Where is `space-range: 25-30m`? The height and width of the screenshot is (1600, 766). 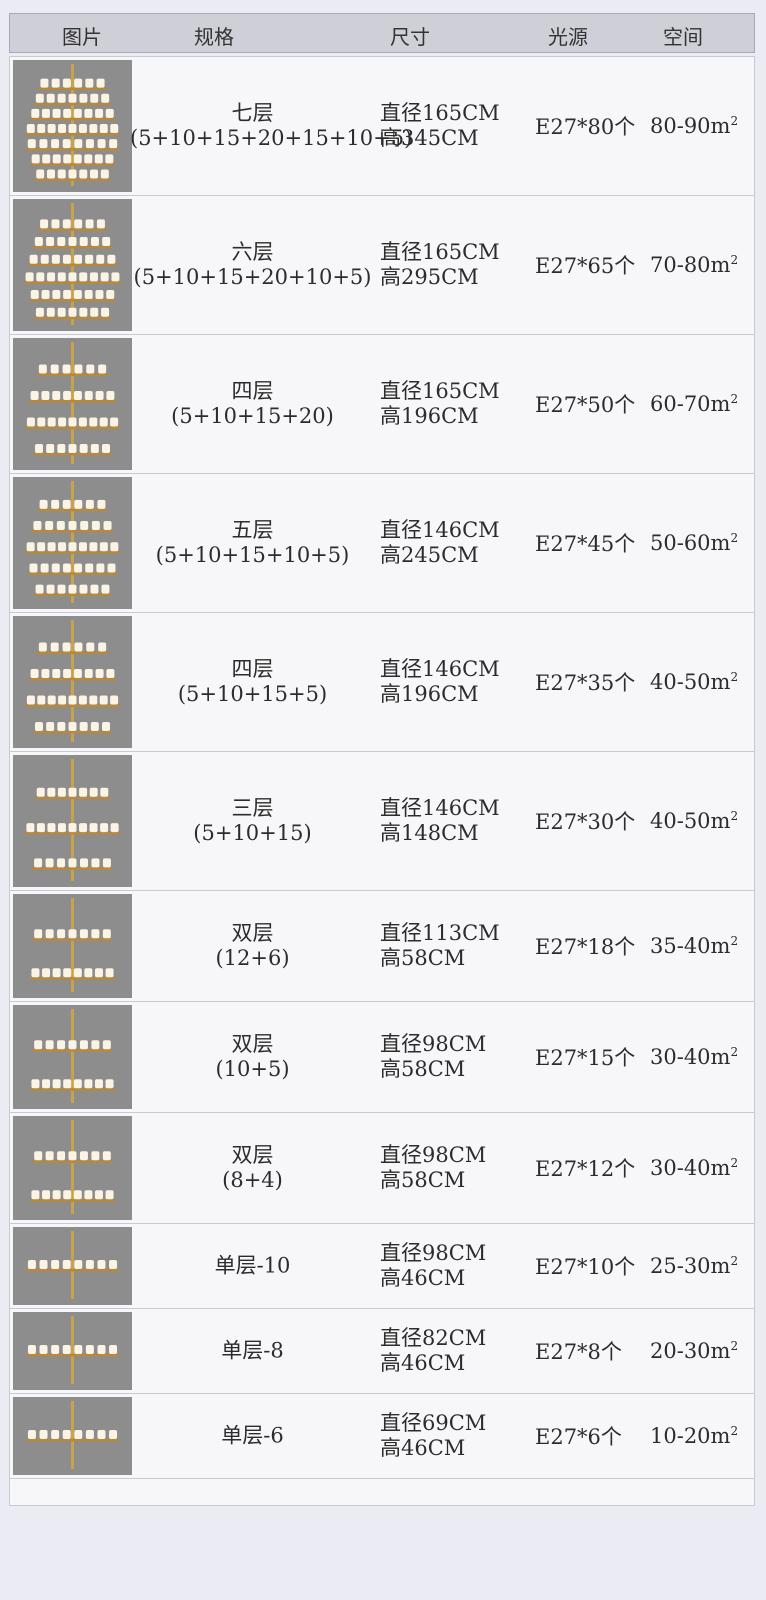 space-range: 25-30m is located at coordinates (690, 1266).